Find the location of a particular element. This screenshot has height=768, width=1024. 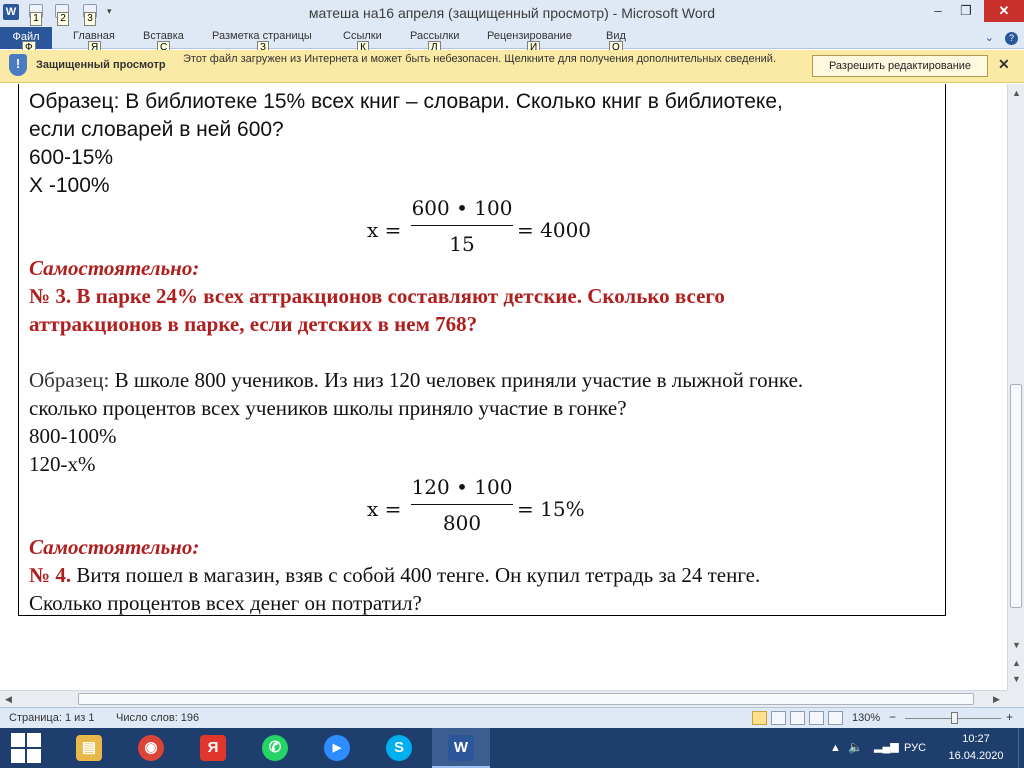

taskbar-skype: S is located at coordinates (399, 748).